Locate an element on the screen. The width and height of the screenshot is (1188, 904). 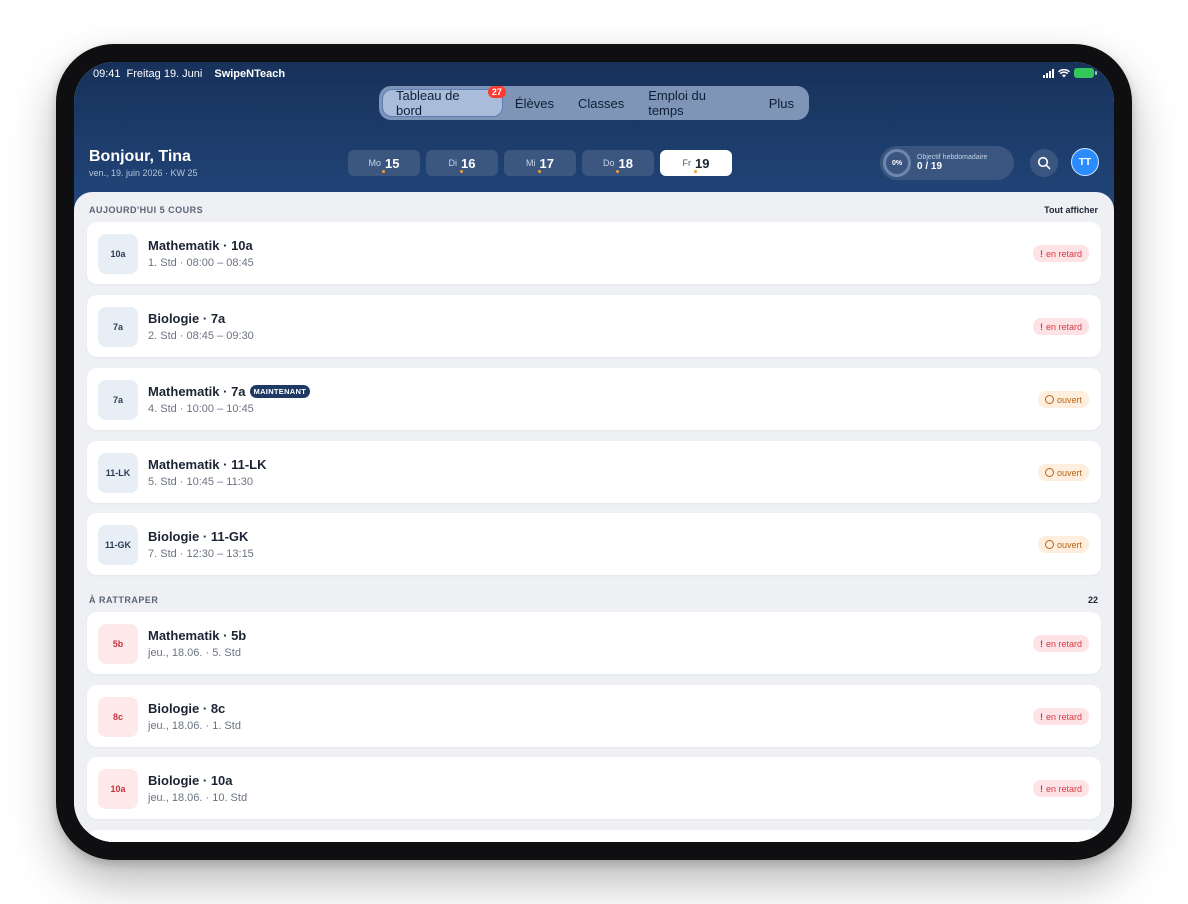
lesson-time: 7. Std · 12:30 – 13:15 is located at coordinates (201, 554).